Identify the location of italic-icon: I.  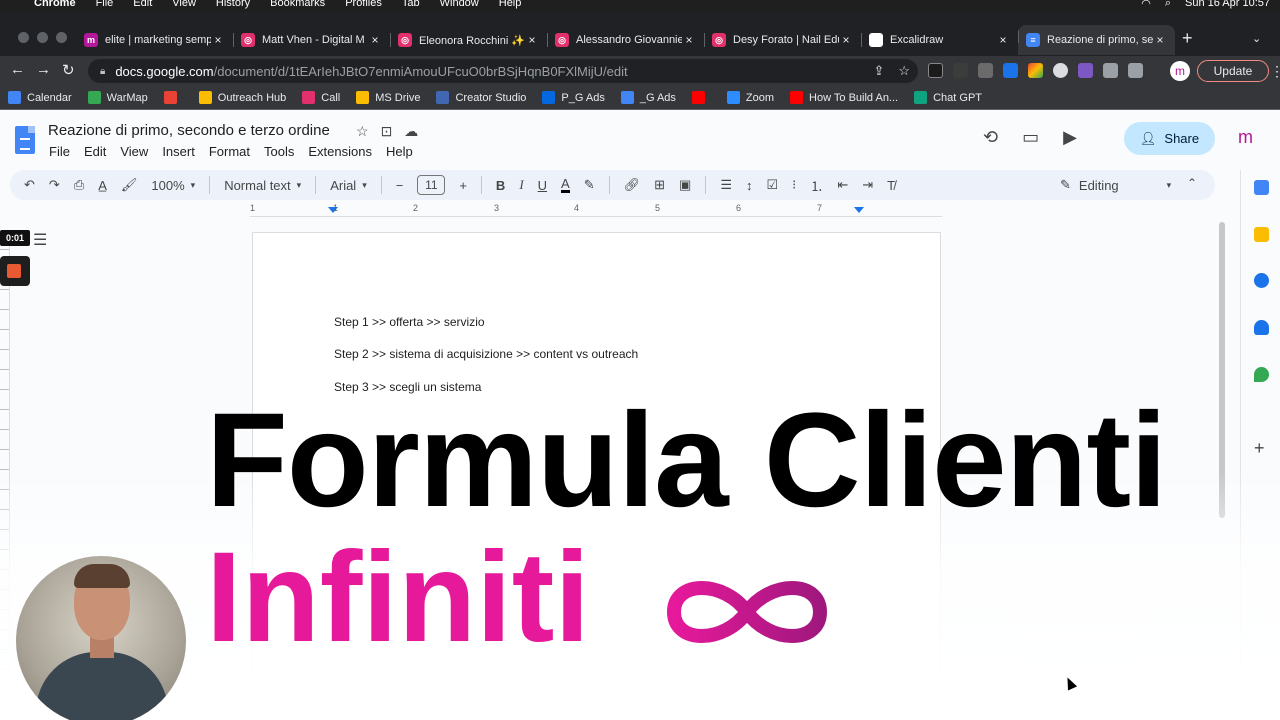
(521, 185).